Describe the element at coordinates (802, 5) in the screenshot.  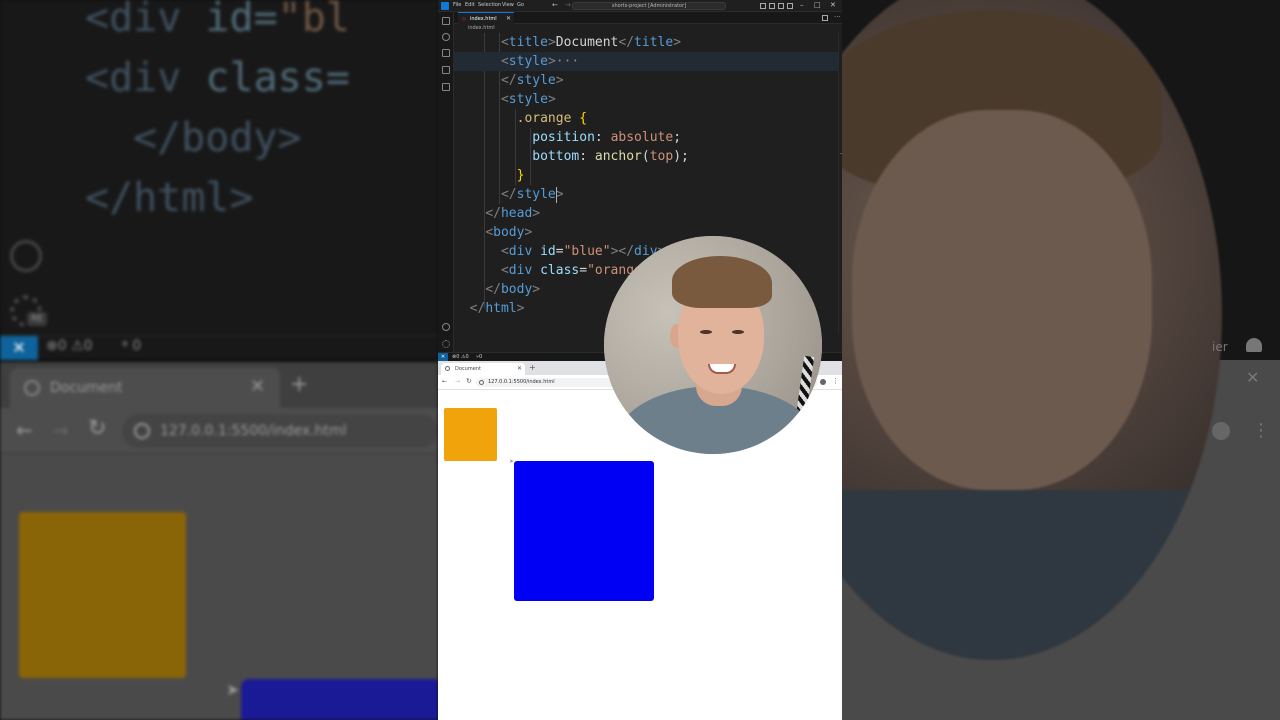
I see `minimize-icon: –` at that location.